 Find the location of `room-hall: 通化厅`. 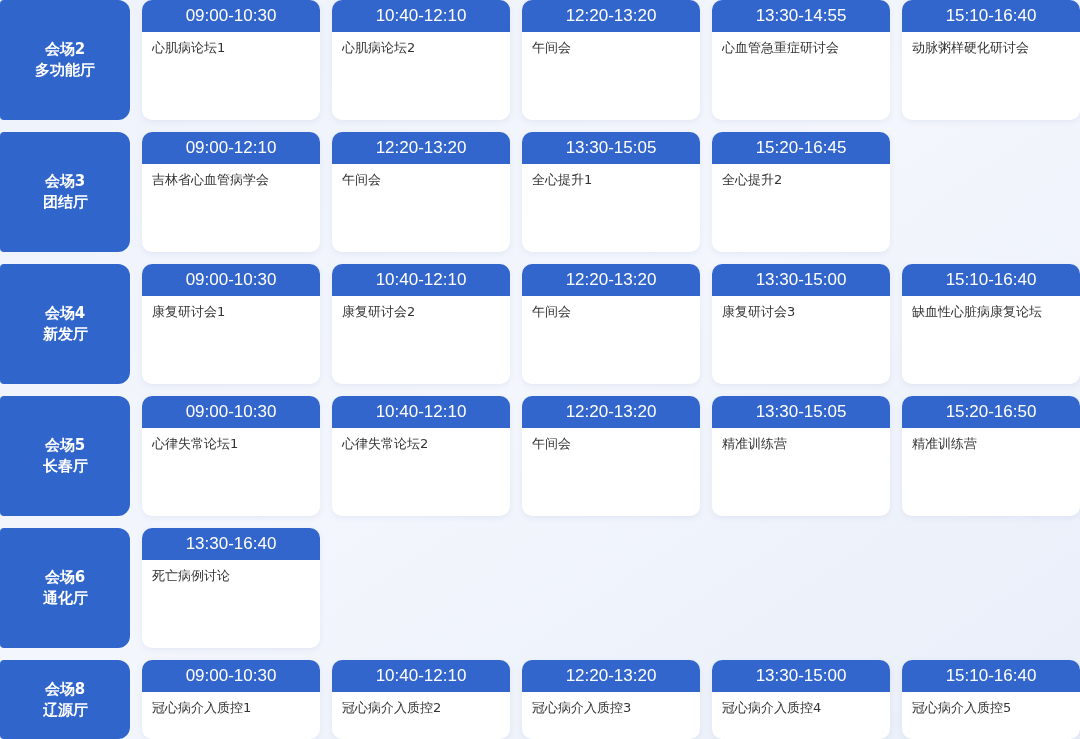

room-hall: 通化厅 is located at coordinates (65, 598).